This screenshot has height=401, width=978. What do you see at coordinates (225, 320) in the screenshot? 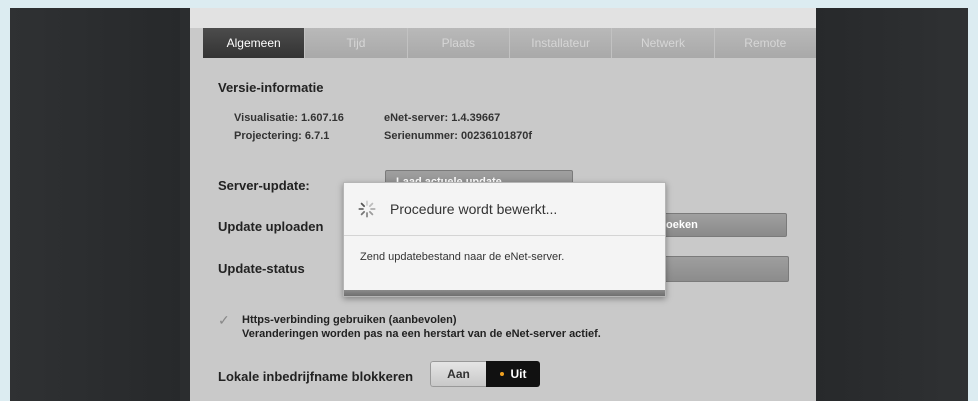
I see `https-checkbox: ✓` at bounding box center [225, 320].